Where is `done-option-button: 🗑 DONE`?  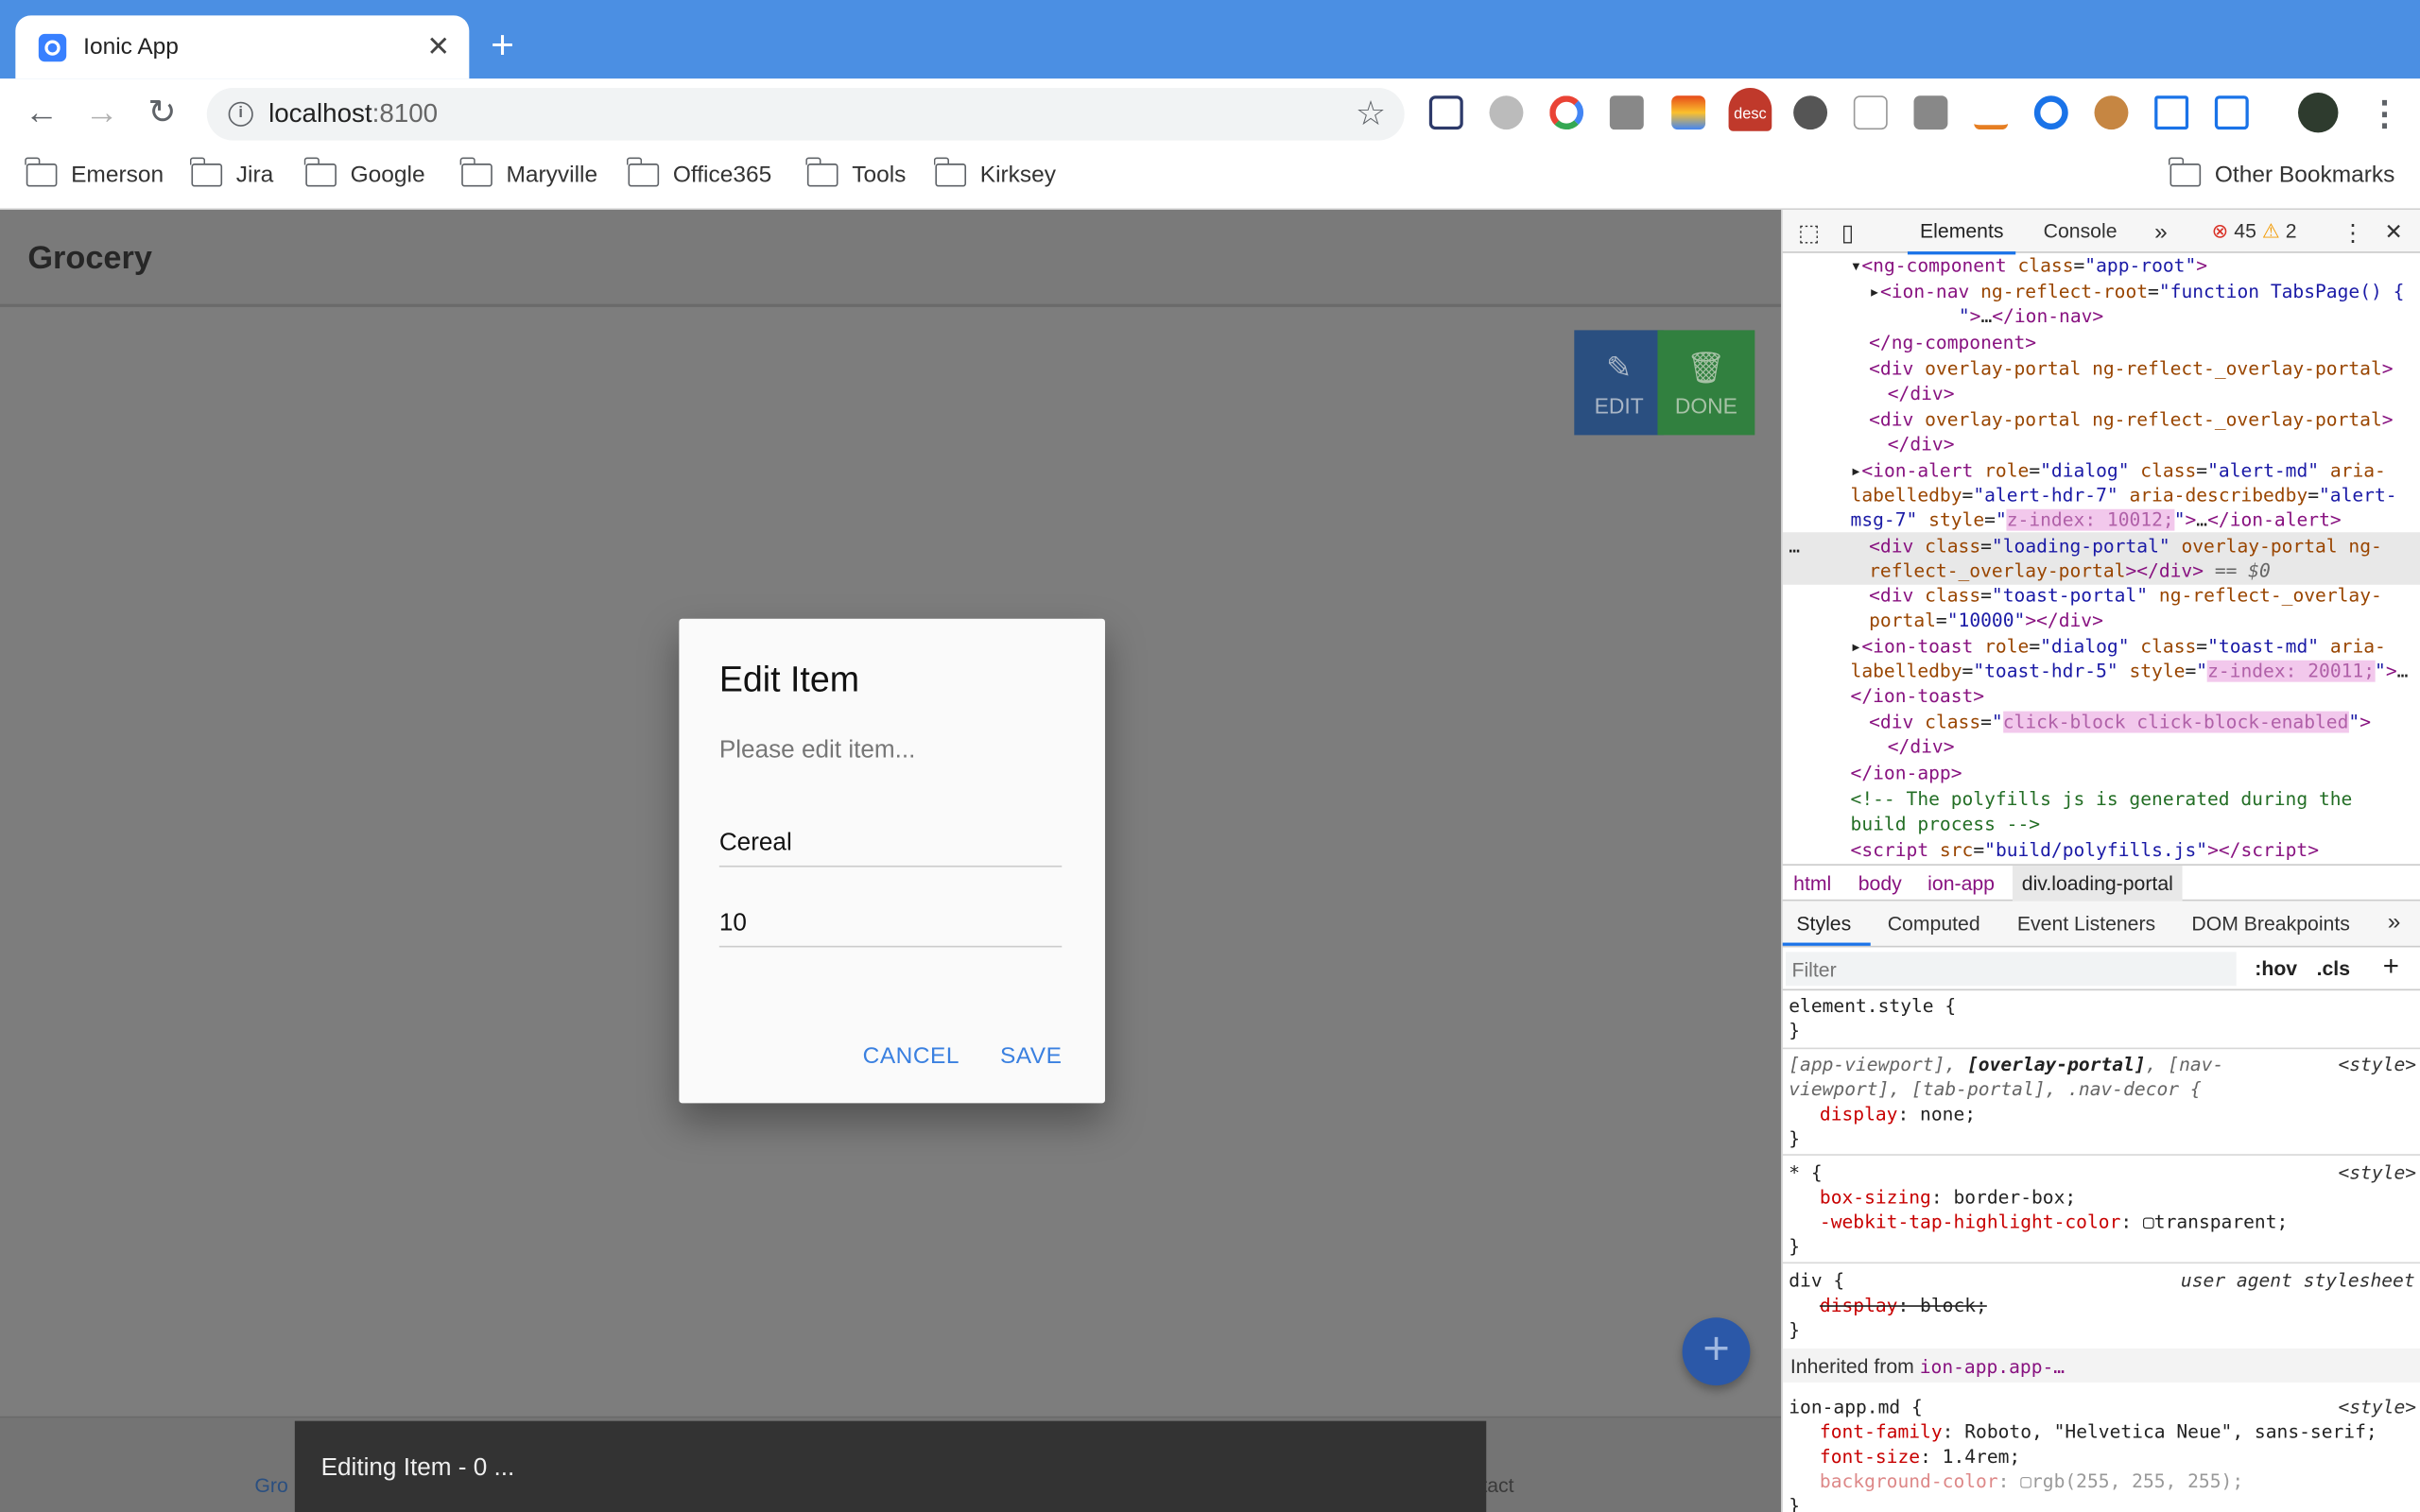
done-option-button: 🗑 DONE is located at coordinates (1706, 383).